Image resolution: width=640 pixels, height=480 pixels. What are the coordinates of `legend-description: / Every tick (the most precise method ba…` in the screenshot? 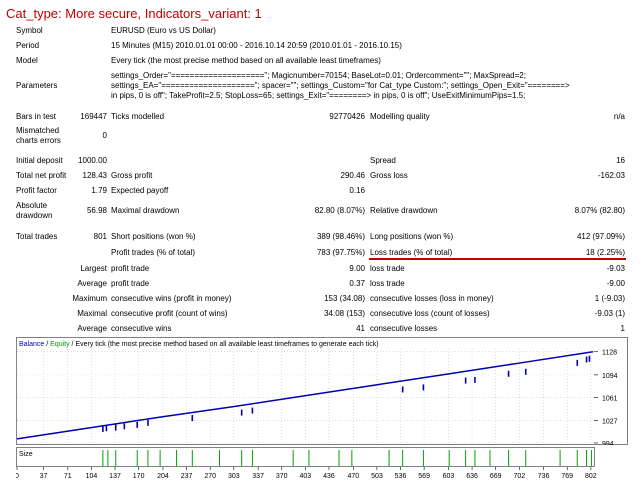 It's located at (224, 344).